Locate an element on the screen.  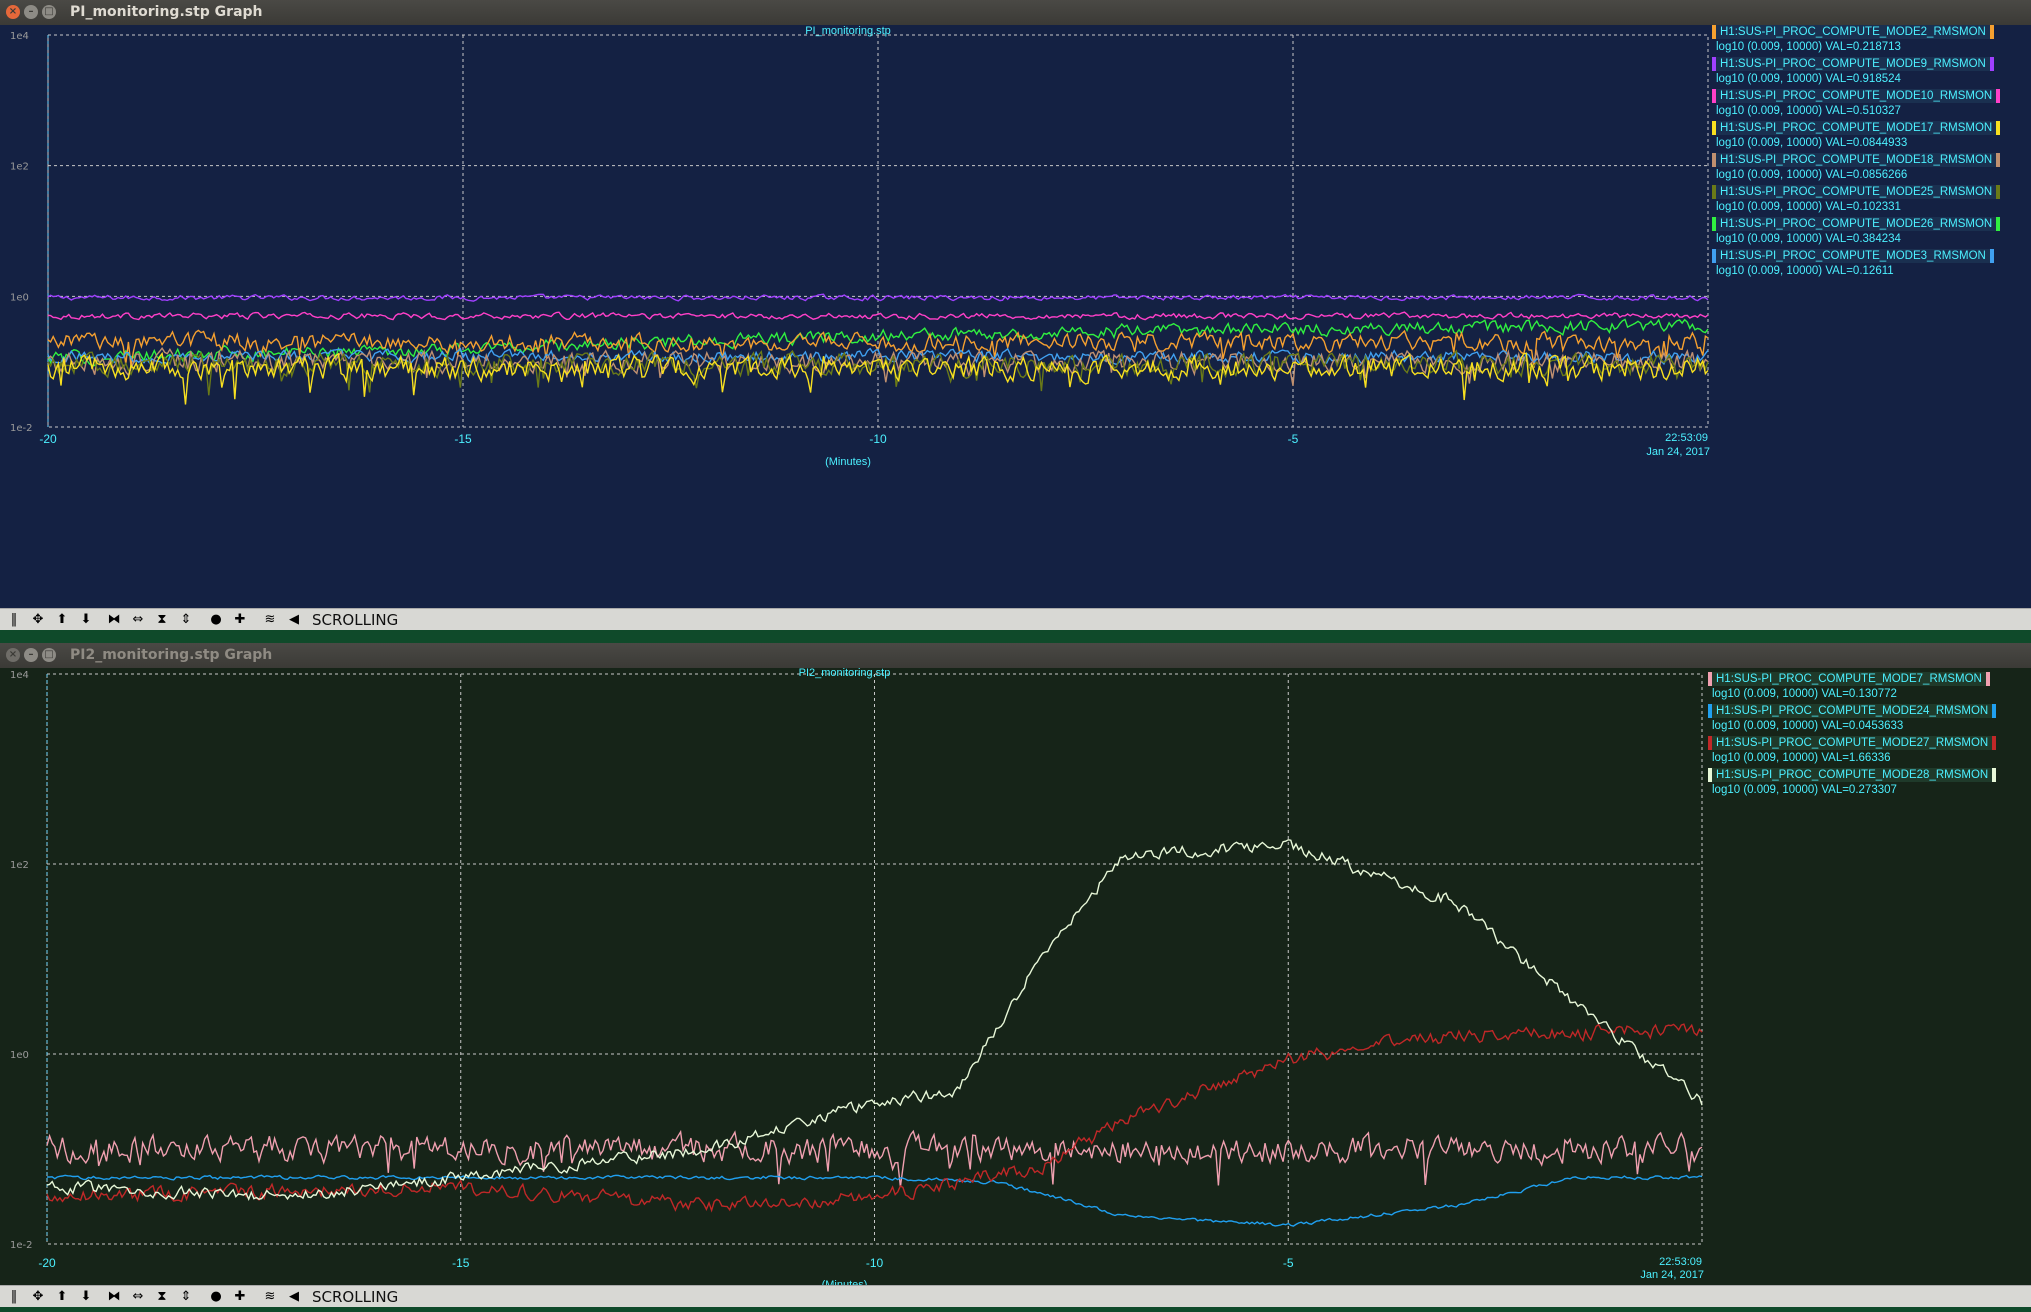
legend-channel-name: H1:SUS-PI_PROC_COMPUTE_MODE27_RMSMON is located at coordinates (1852, 743).